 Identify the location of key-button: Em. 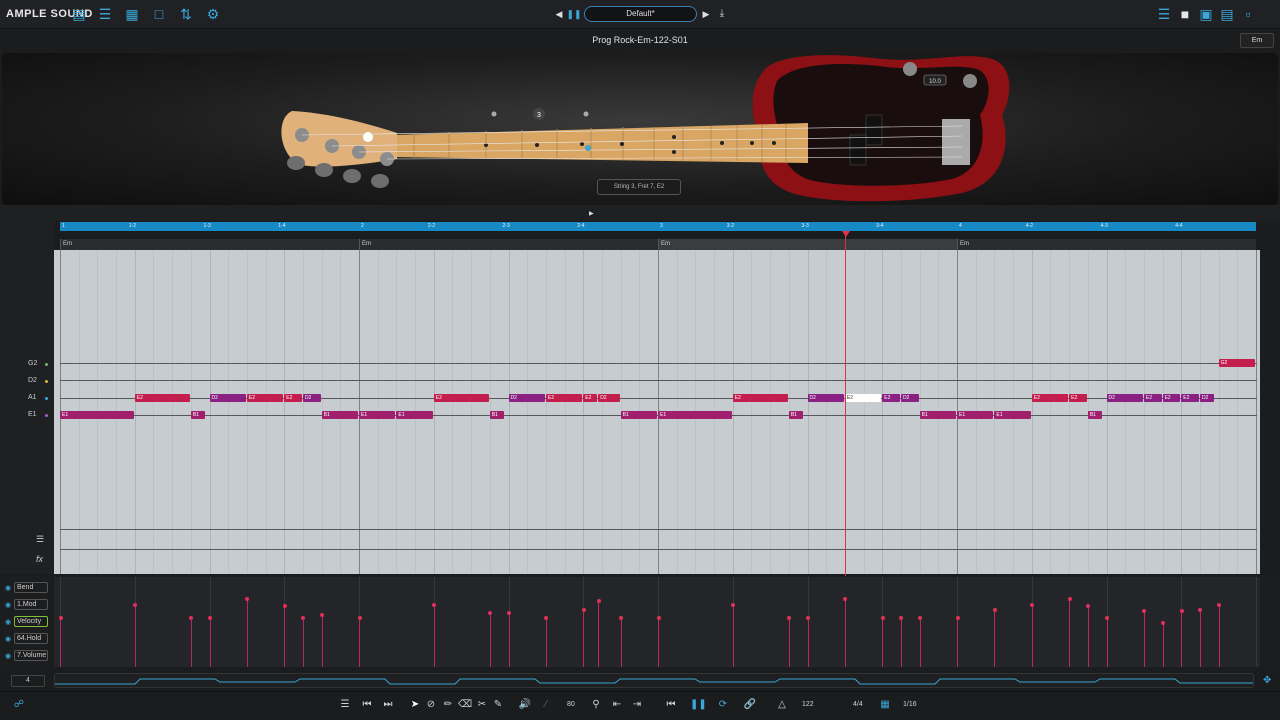
(1257, 40).